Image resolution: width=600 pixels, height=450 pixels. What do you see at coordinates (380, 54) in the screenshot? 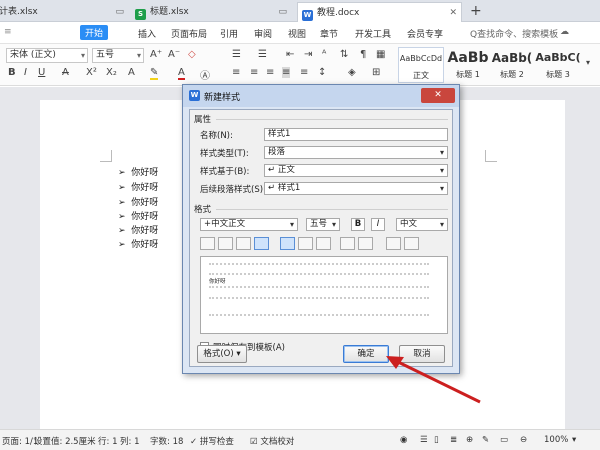
I see `table-tools-icon: ▦` at bounding box center [380, 54].